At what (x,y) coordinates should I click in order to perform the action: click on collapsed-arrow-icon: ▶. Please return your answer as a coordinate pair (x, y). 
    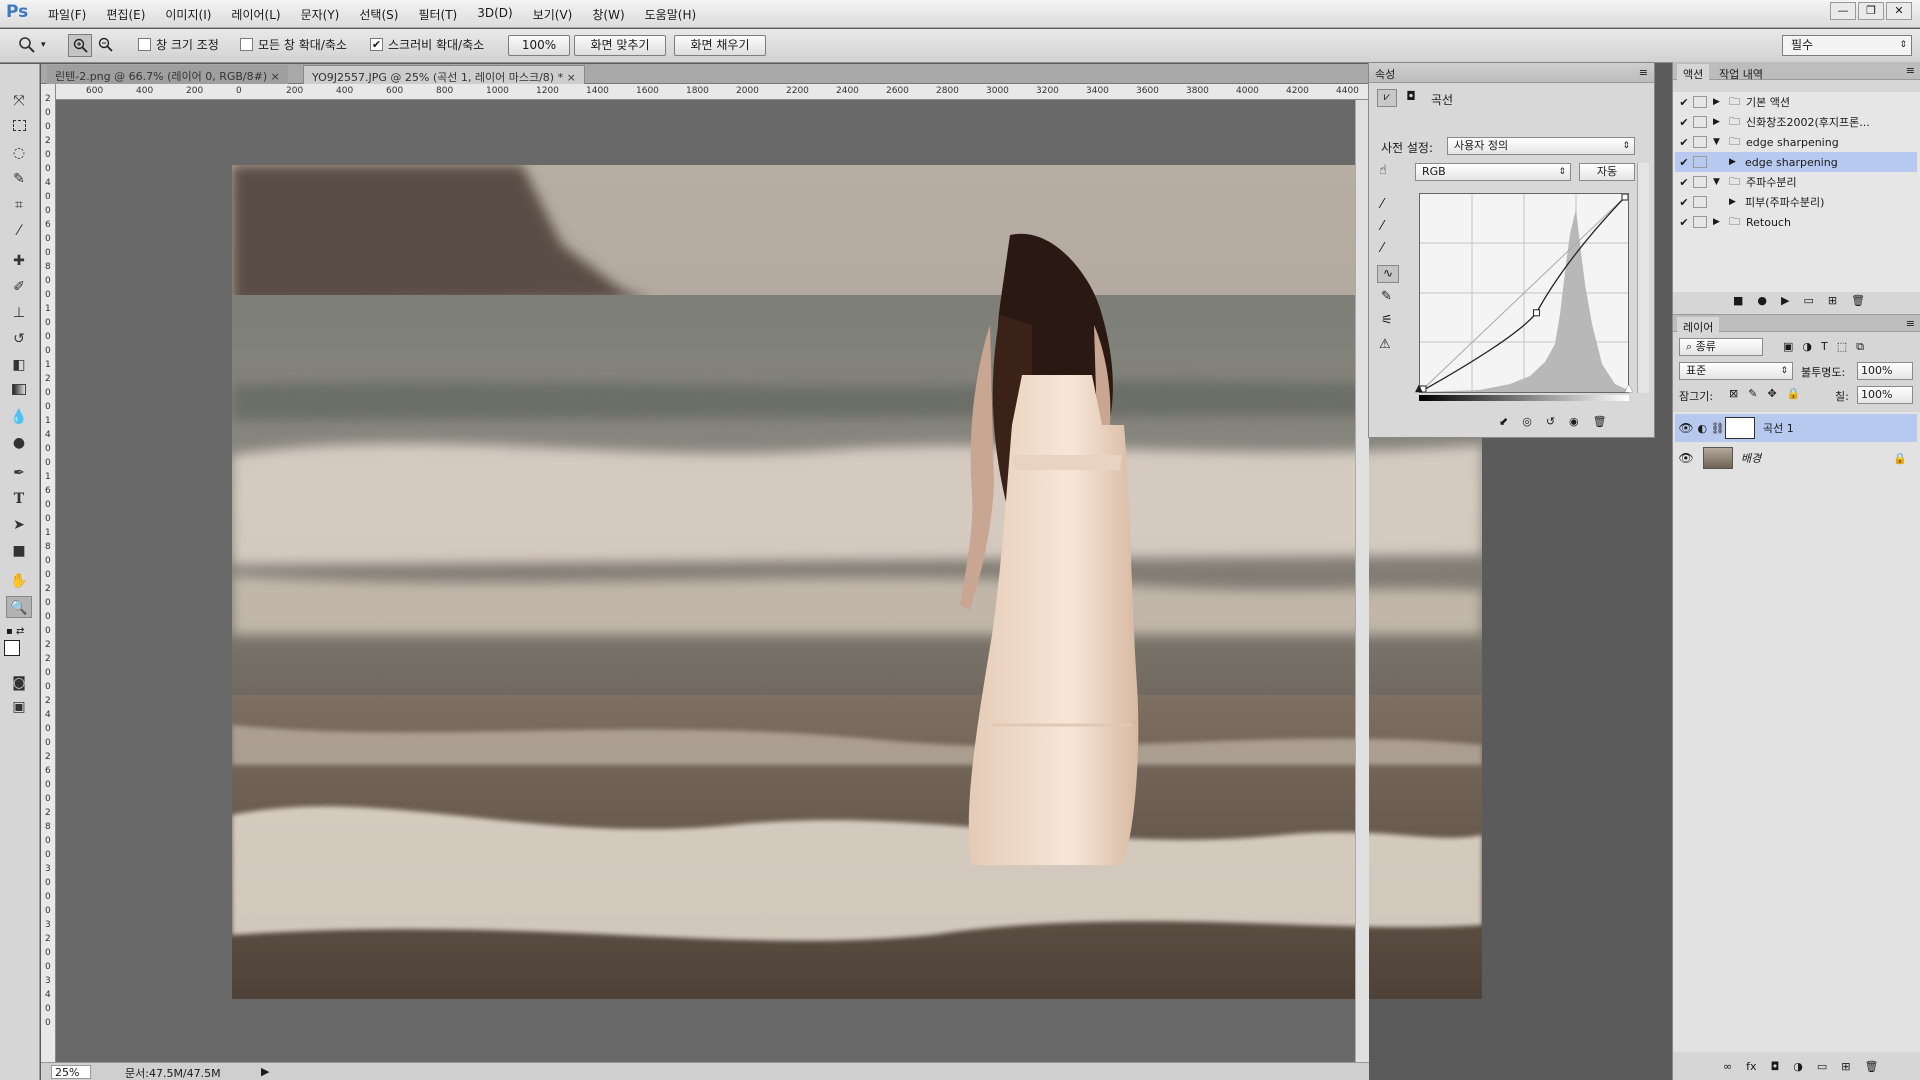
    Looking at the image, I should click on (1721, 102).